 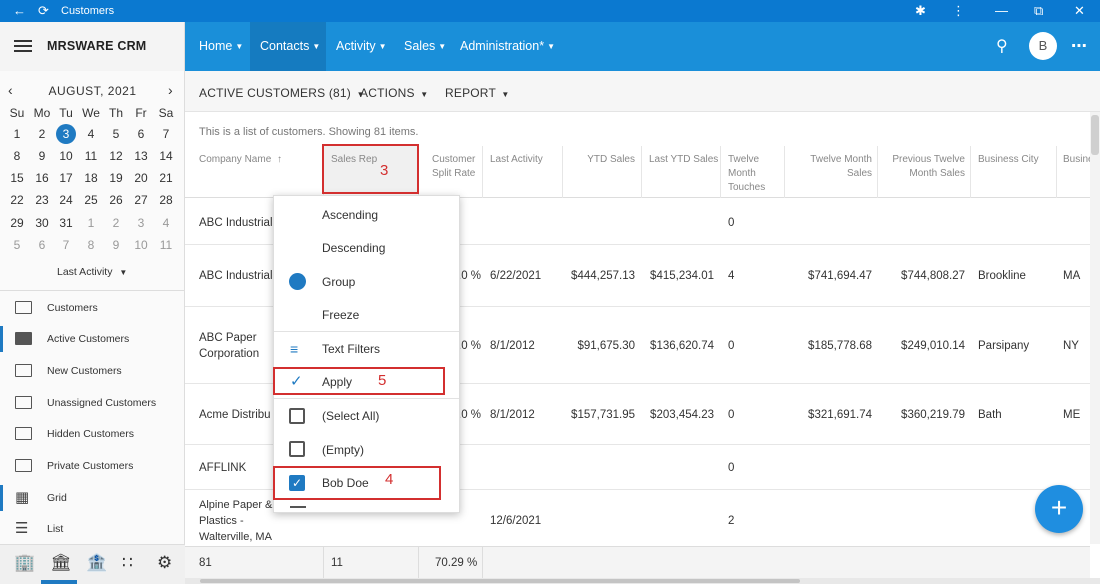 I want to click on calendar-day: 13, so click(x=141, y=156).